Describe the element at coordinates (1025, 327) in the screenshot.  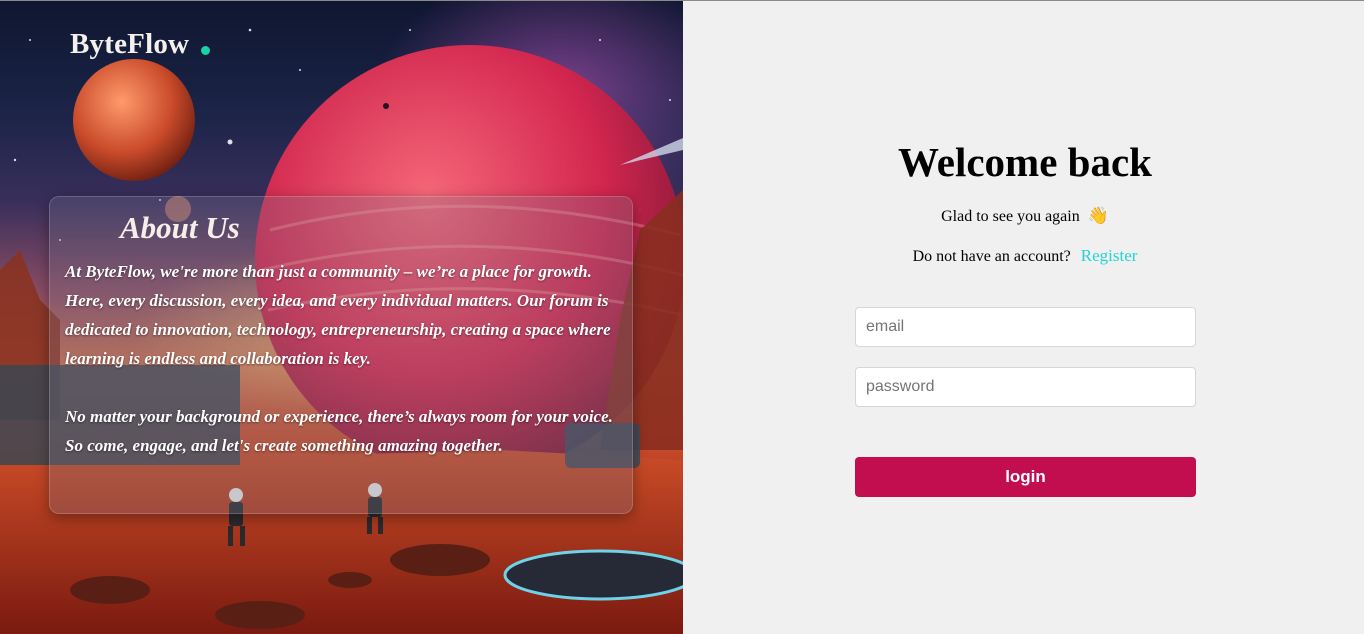
I see `email-field` at that location.